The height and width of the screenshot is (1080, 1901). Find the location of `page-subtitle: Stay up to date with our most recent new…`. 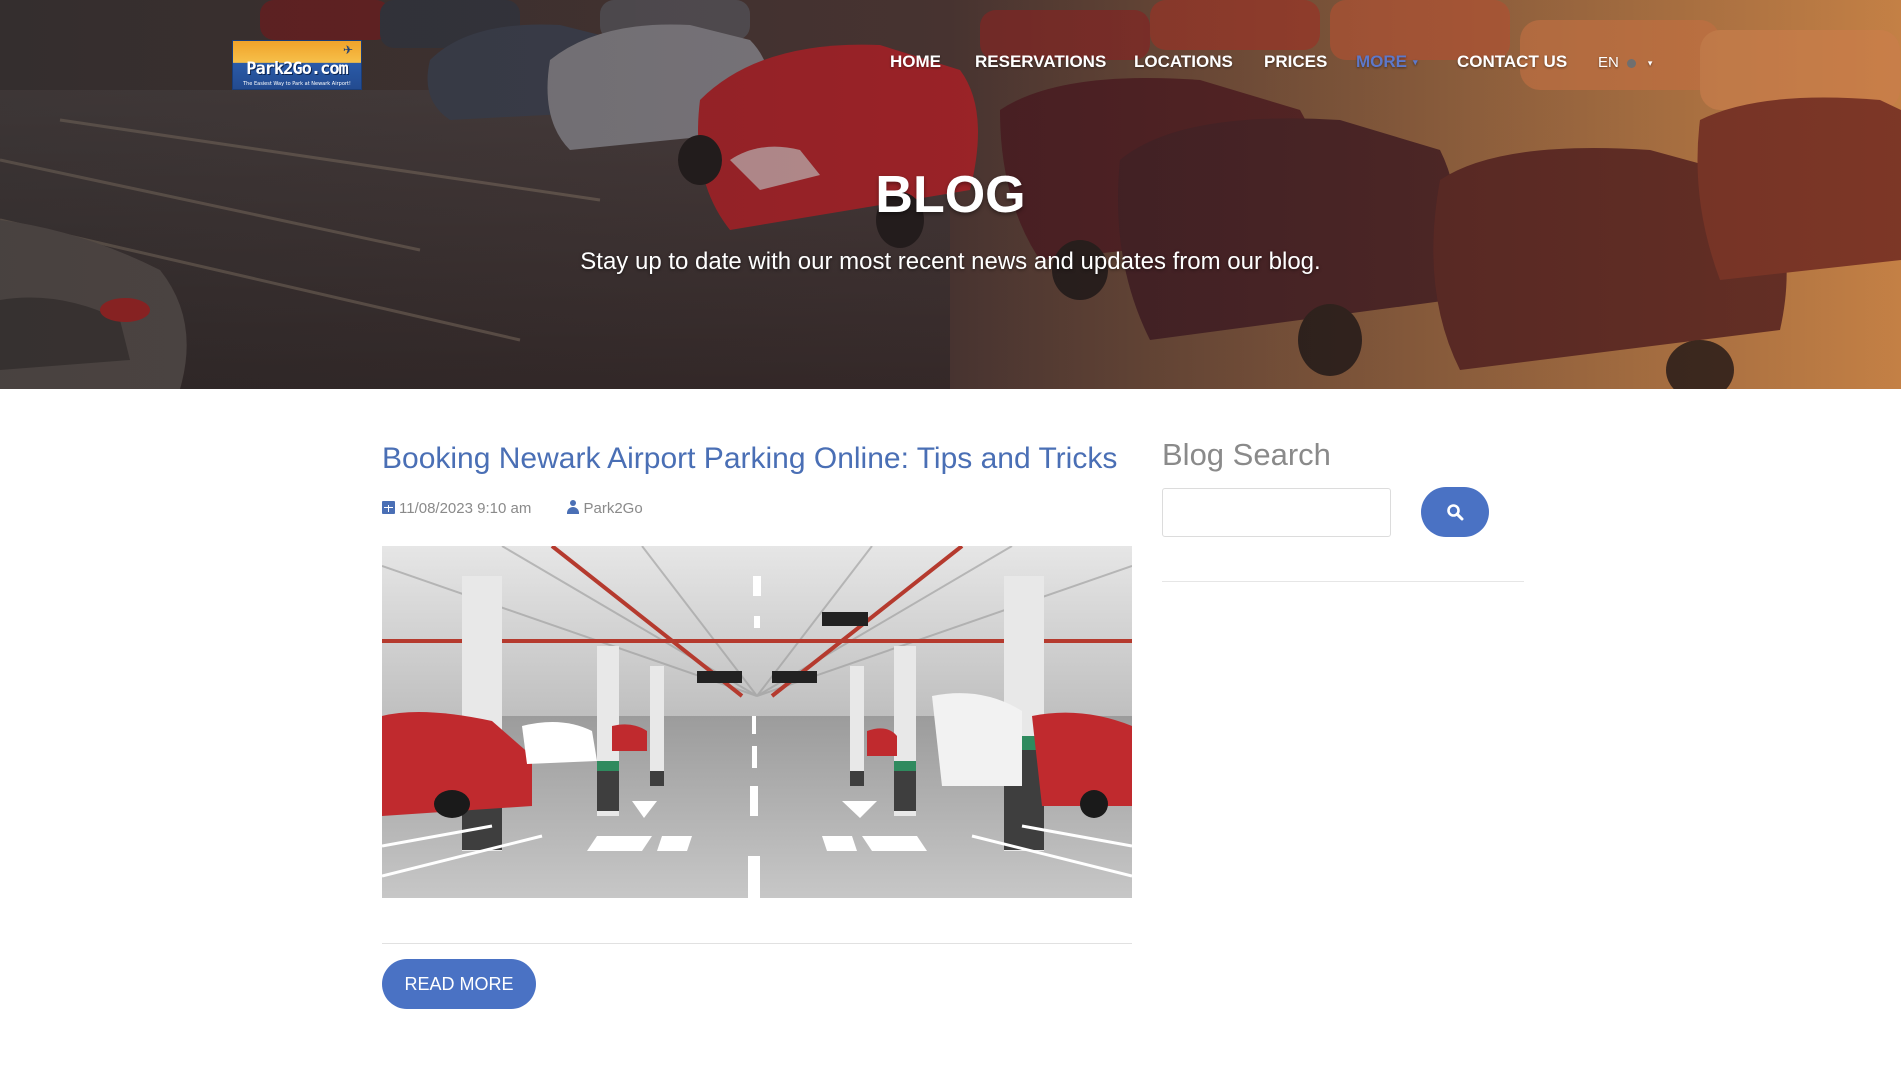

page-subtitle: Stay up to date with our most recent new… is located at coordinates (950, 261).